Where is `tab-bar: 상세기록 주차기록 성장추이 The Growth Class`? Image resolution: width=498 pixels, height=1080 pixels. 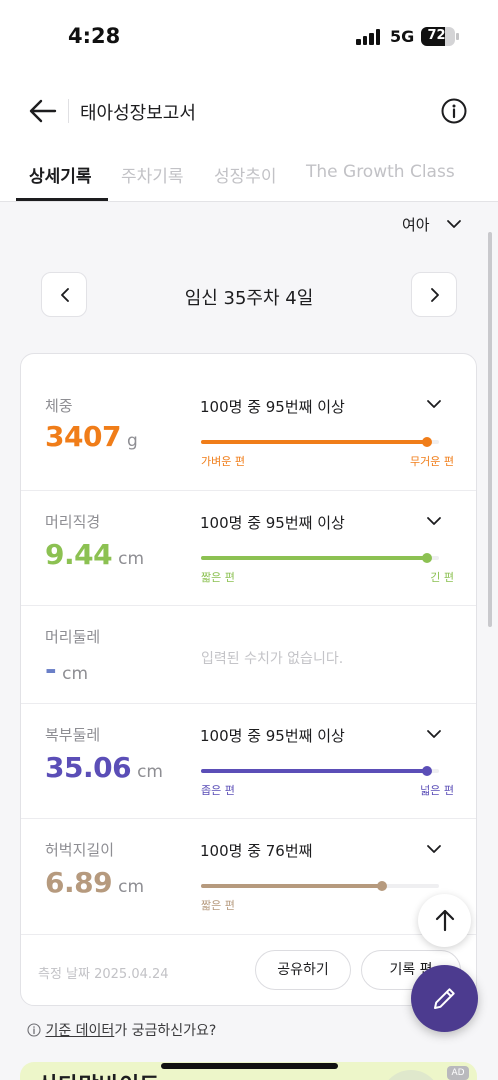 tab-bar: 상세기록 주차기록 성장추이 The Growth Class is located at coordinates (249, 176).